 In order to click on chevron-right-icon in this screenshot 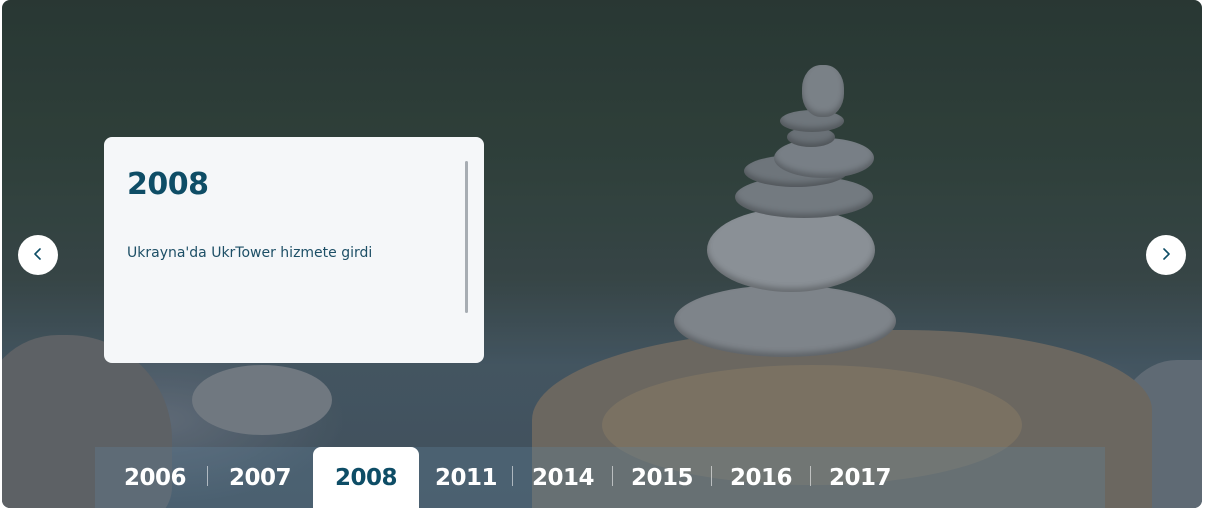, I will do `click(1166, 255)`.